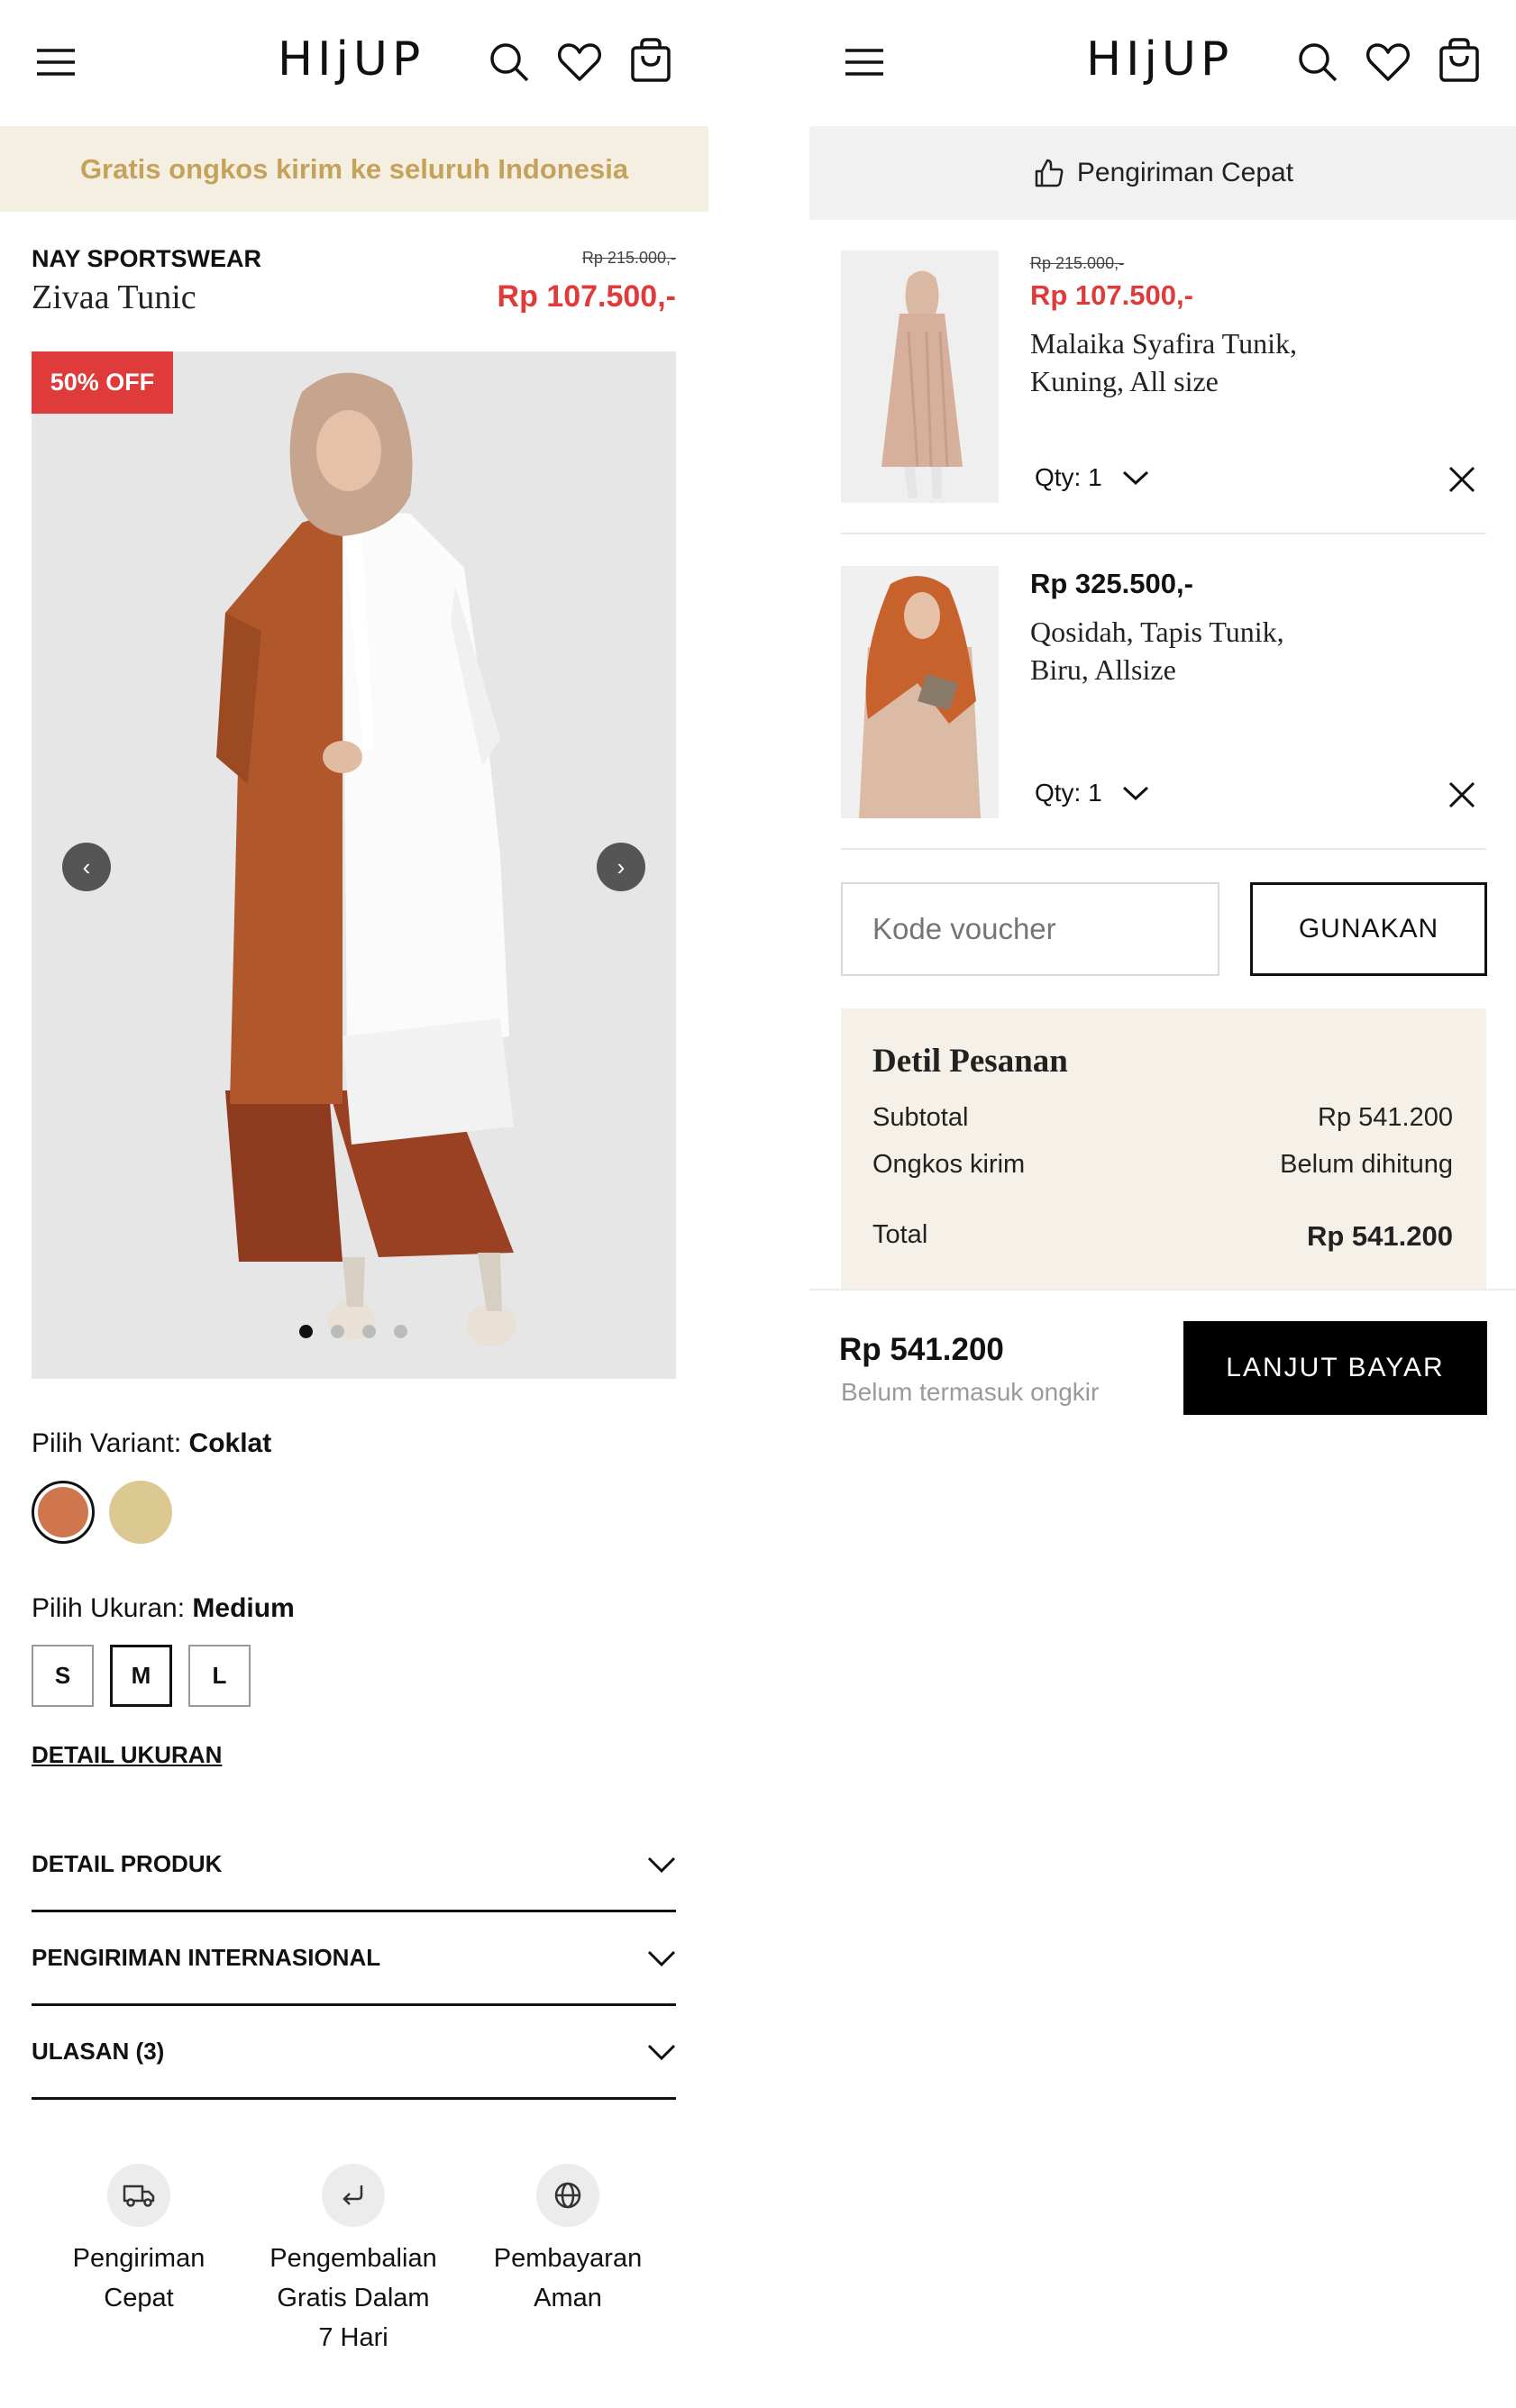 The image size is (1516, 2408). Describe the element at coordinates (206, 1957) in the screenshot. I see `accordion-label: PENGIRIMAN INTERNASIONAL` at that location.